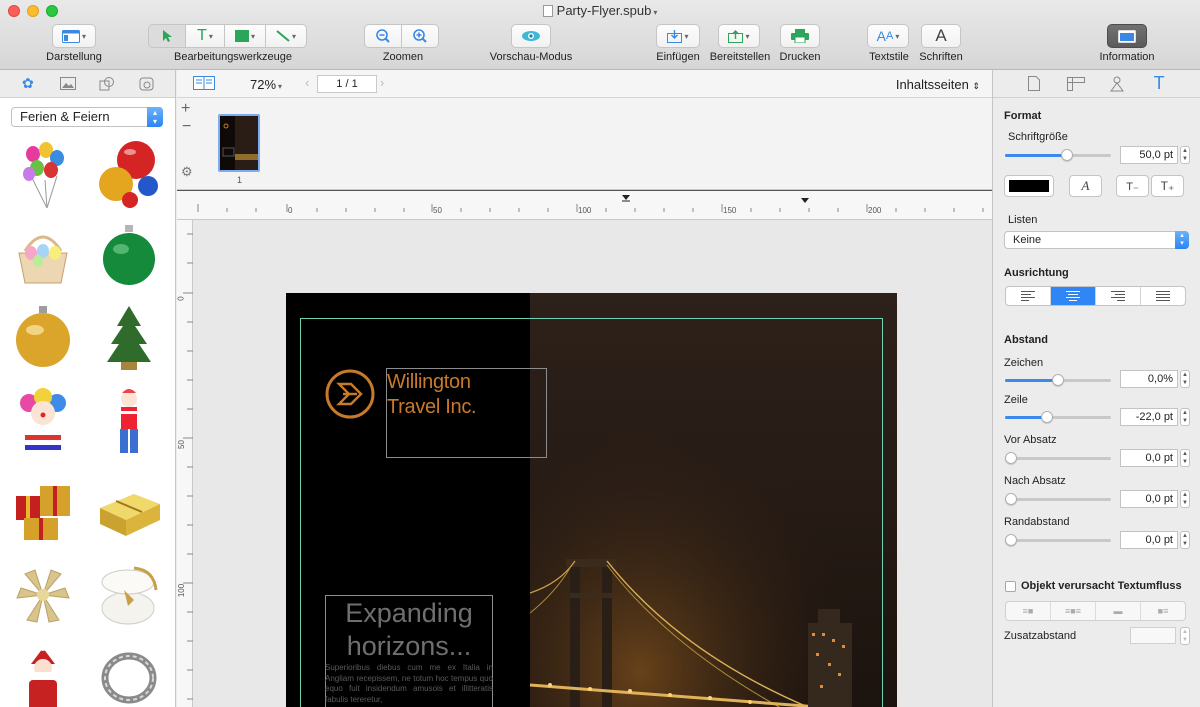 The width and height of the screenshot is (1200, 707). What do you see at coordinates (245, 36) in the screenshot?
I see `shape-tool-button: ▾` at bounding box center [245, 36].